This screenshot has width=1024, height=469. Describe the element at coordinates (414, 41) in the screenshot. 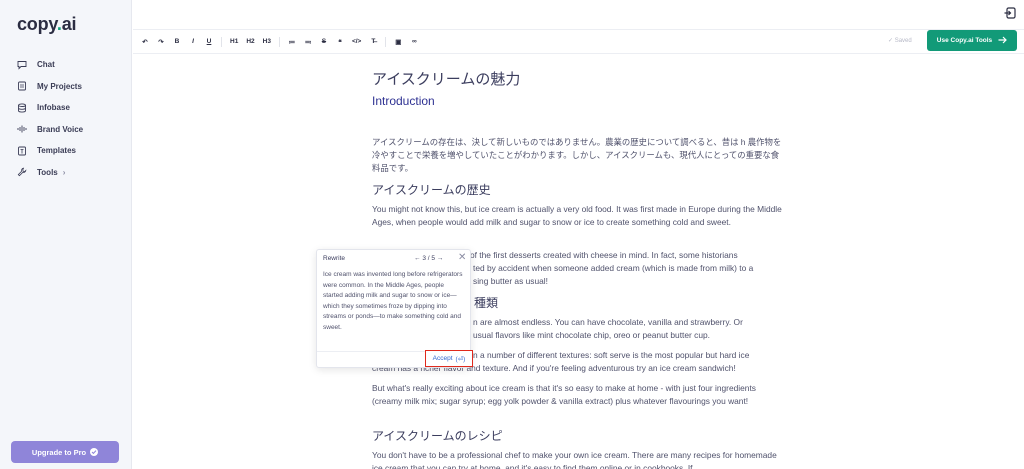

I see `link-button: ∞` at that location.